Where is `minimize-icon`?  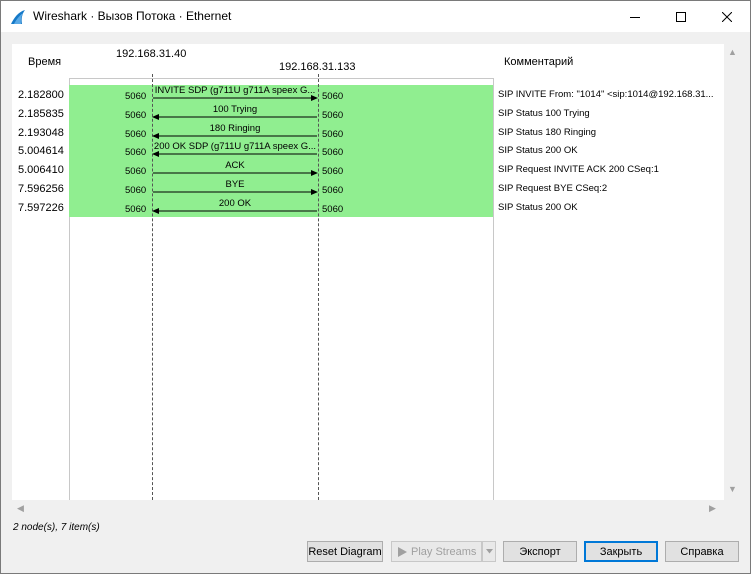
minimize-icon is located at coordinates (635, 17).